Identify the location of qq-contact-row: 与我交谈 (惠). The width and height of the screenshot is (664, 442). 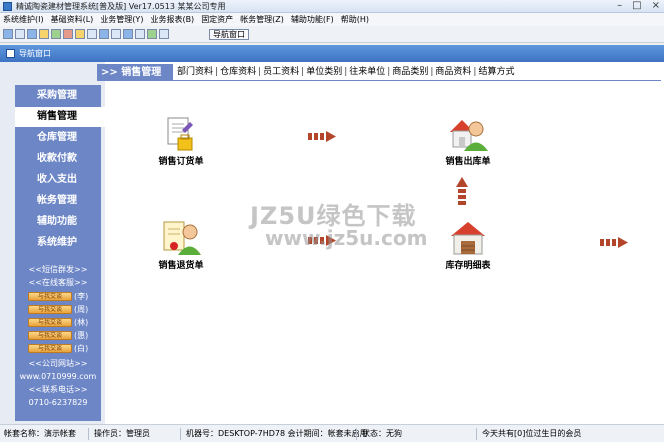
(58, 335).